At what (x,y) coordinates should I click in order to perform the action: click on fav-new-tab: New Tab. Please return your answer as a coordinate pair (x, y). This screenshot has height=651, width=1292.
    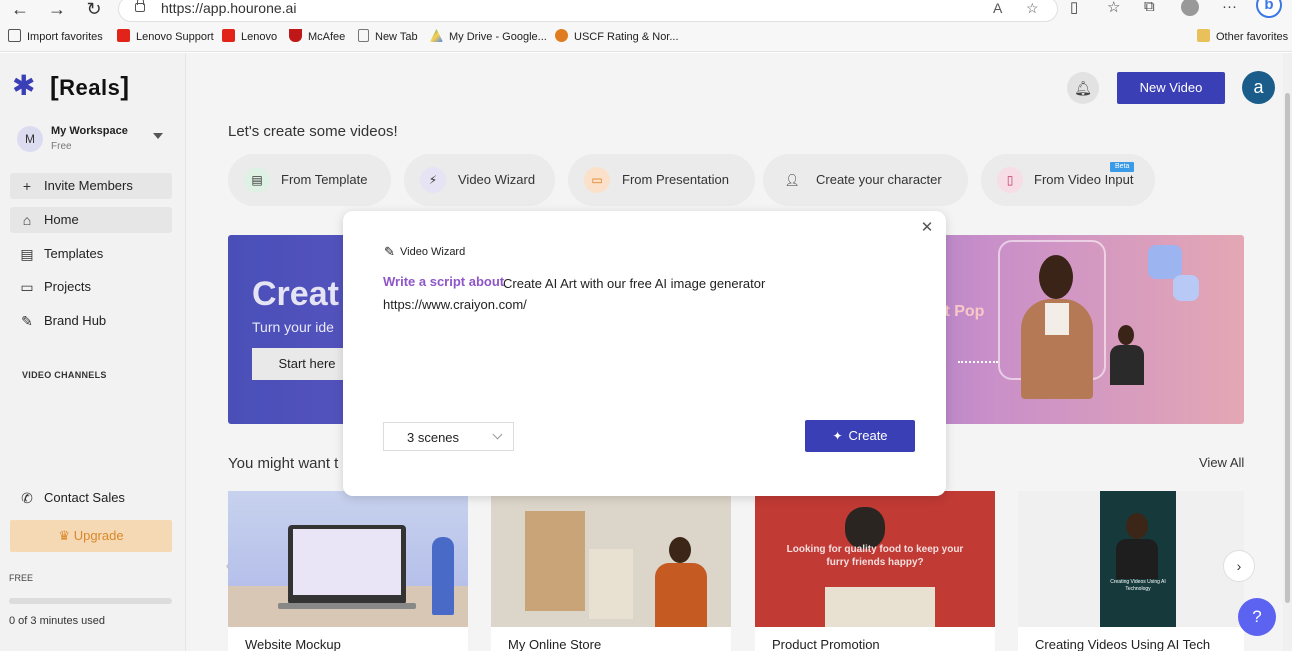
    Looking at the image, I should click on (388, 37).